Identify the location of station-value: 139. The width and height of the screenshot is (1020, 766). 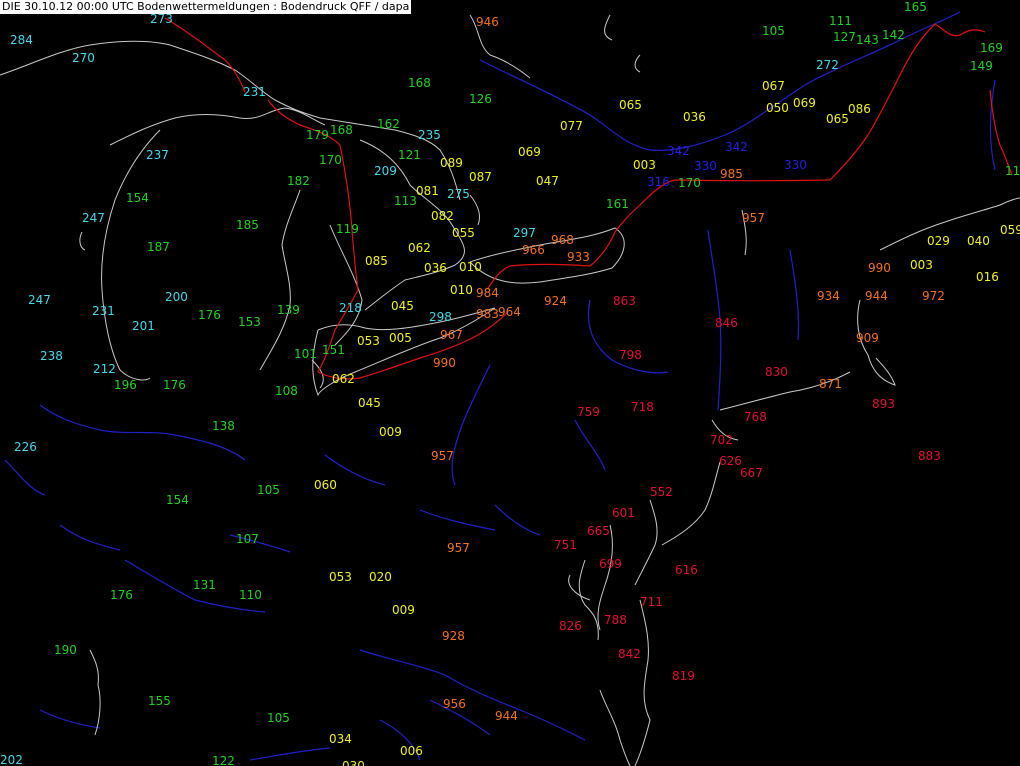
(288, 310).